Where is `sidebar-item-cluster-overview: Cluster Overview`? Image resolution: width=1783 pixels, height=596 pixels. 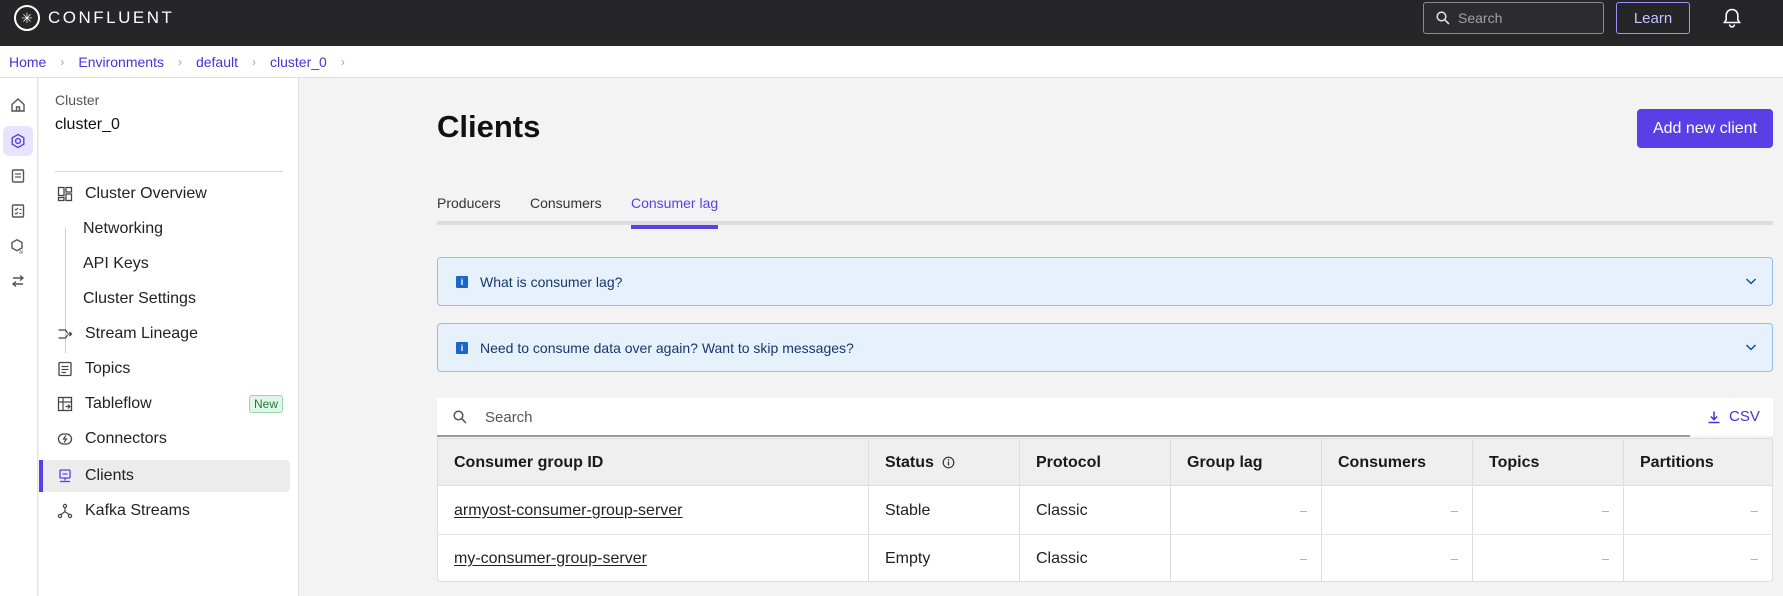 sidebar-item-cluster-overview: Cluster Overview is located at coordinates (164, 194).